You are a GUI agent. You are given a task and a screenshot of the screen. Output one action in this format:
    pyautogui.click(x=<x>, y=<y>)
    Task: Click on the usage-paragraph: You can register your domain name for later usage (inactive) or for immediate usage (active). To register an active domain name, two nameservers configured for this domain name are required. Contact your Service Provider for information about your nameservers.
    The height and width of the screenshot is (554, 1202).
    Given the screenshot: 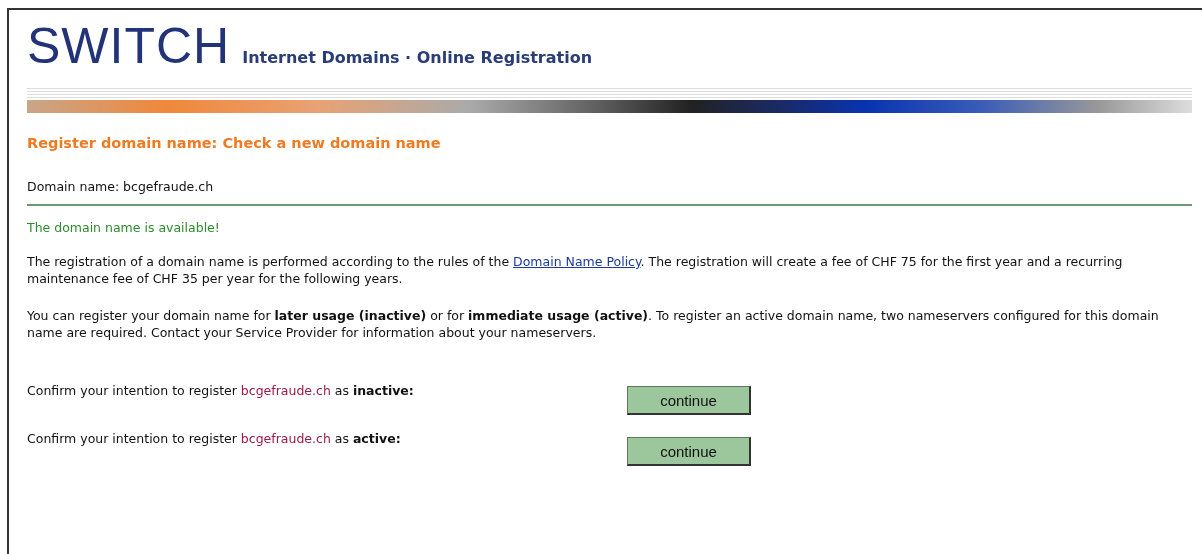 What is the action you would take?
    pyautogui.click(x=593, y=324)
    